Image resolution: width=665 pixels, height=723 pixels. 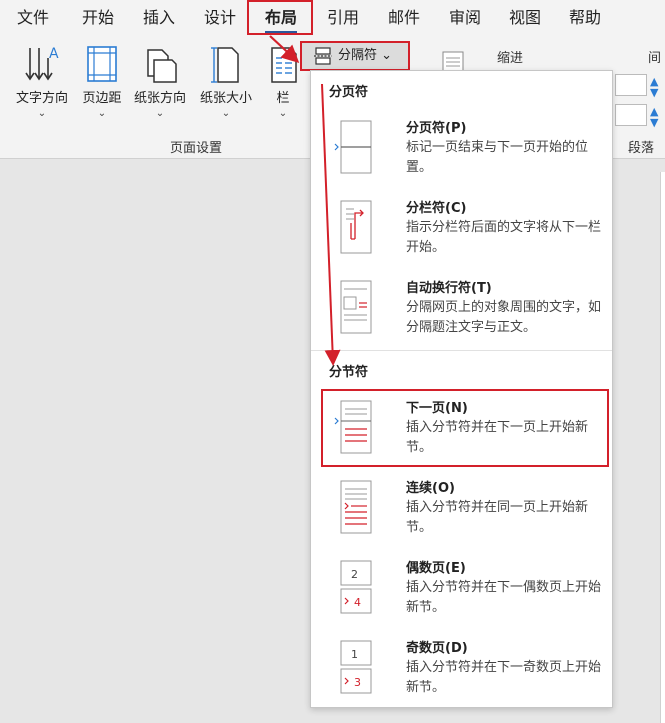 I want to click on indent-label: 缩进, so click(x=510, y=58).